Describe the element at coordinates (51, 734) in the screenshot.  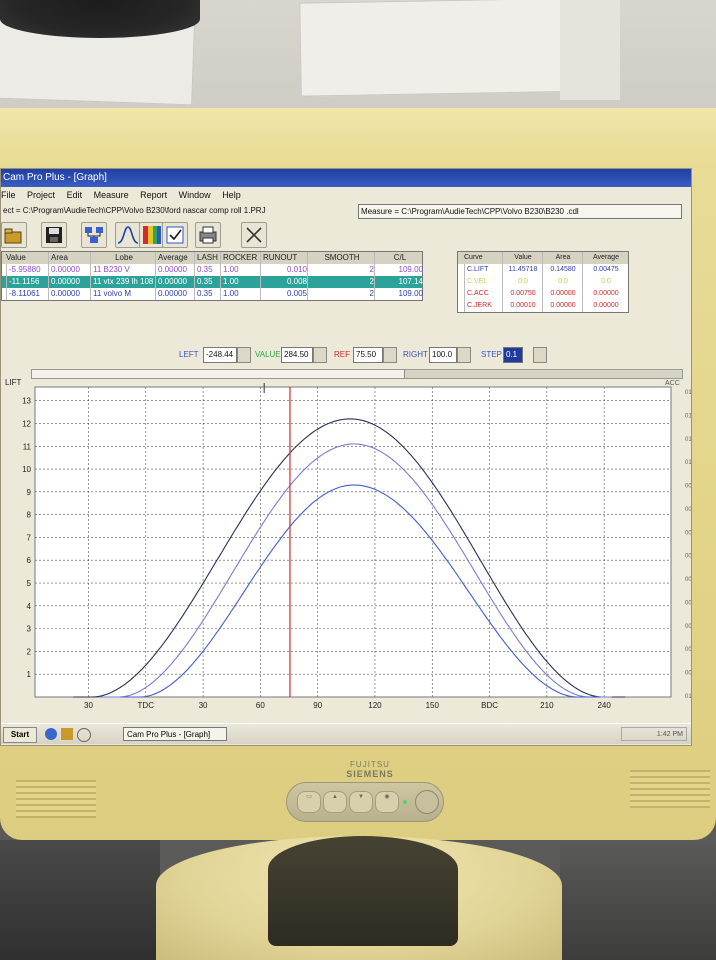
I see `ie-icon` at that location.